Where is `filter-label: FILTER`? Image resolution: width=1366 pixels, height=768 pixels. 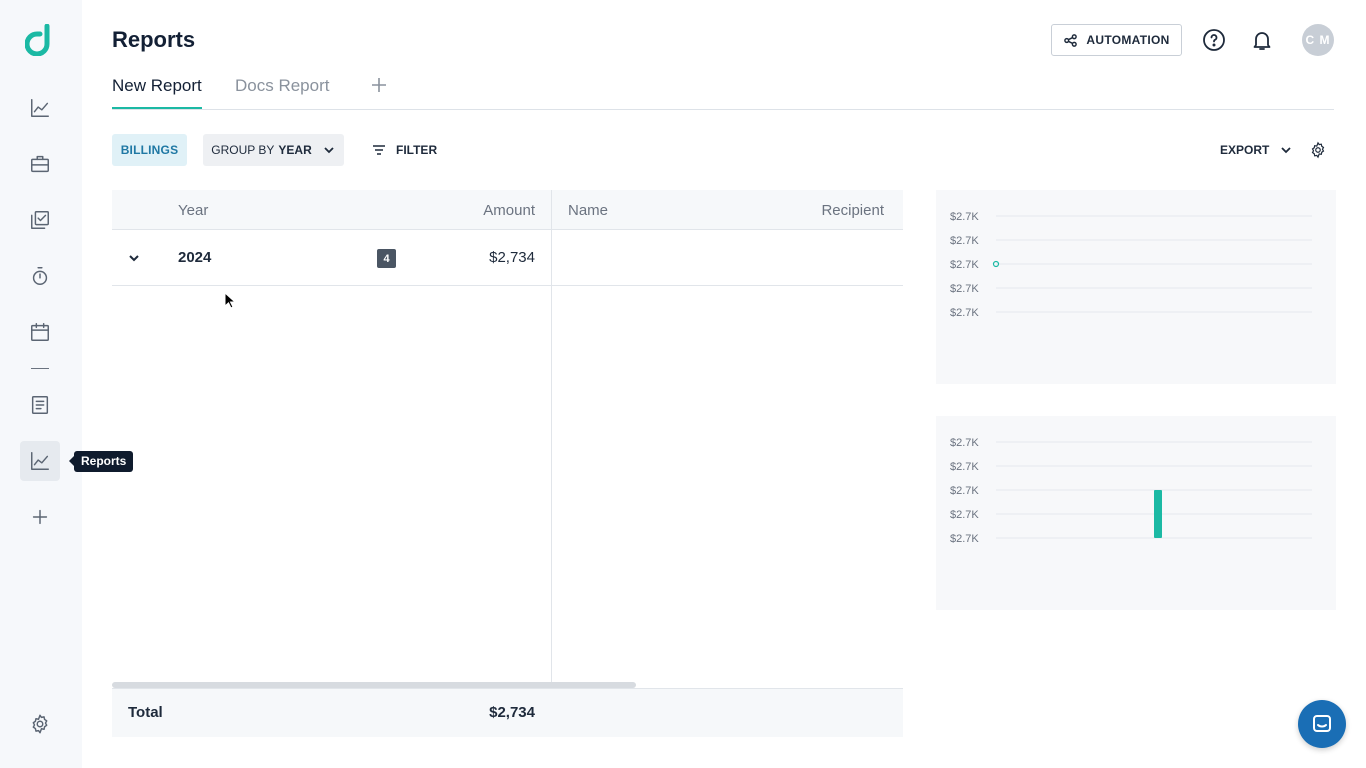 filter-label: FILTER is located at coordinates (417, 150).